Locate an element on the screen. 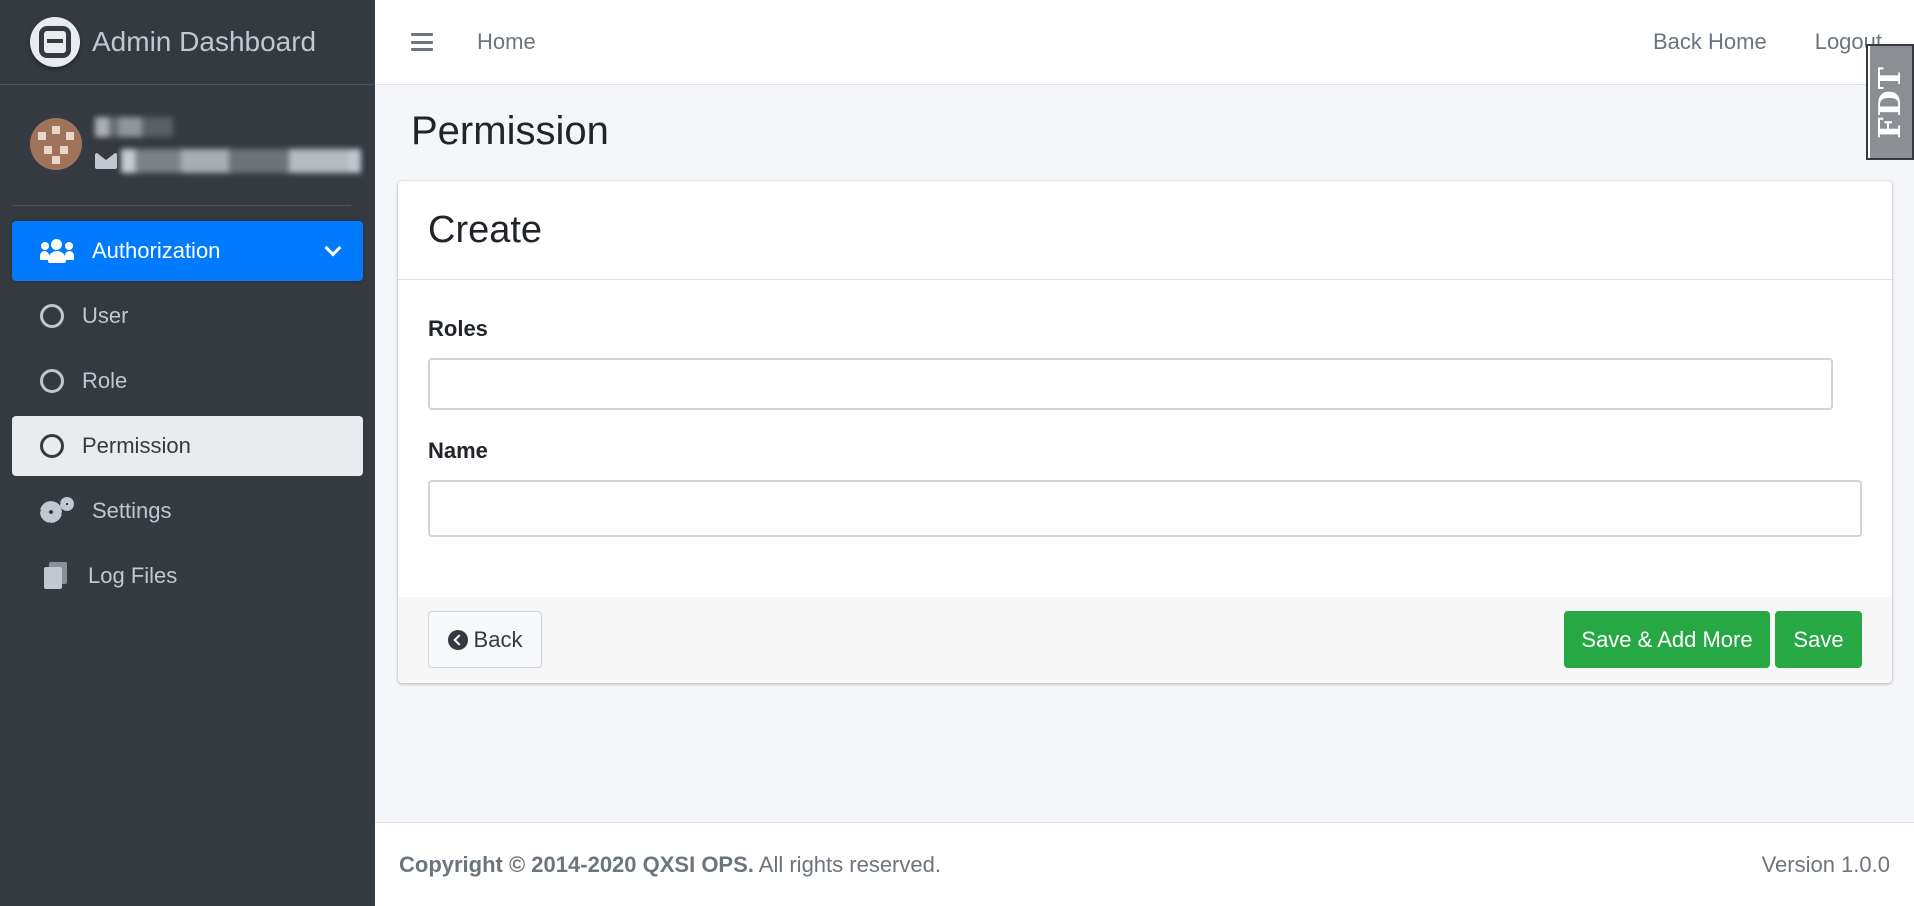 The height and width of the screenshot is (906, 1914). nav-home-link: Home is located at coordinates (506, 42).